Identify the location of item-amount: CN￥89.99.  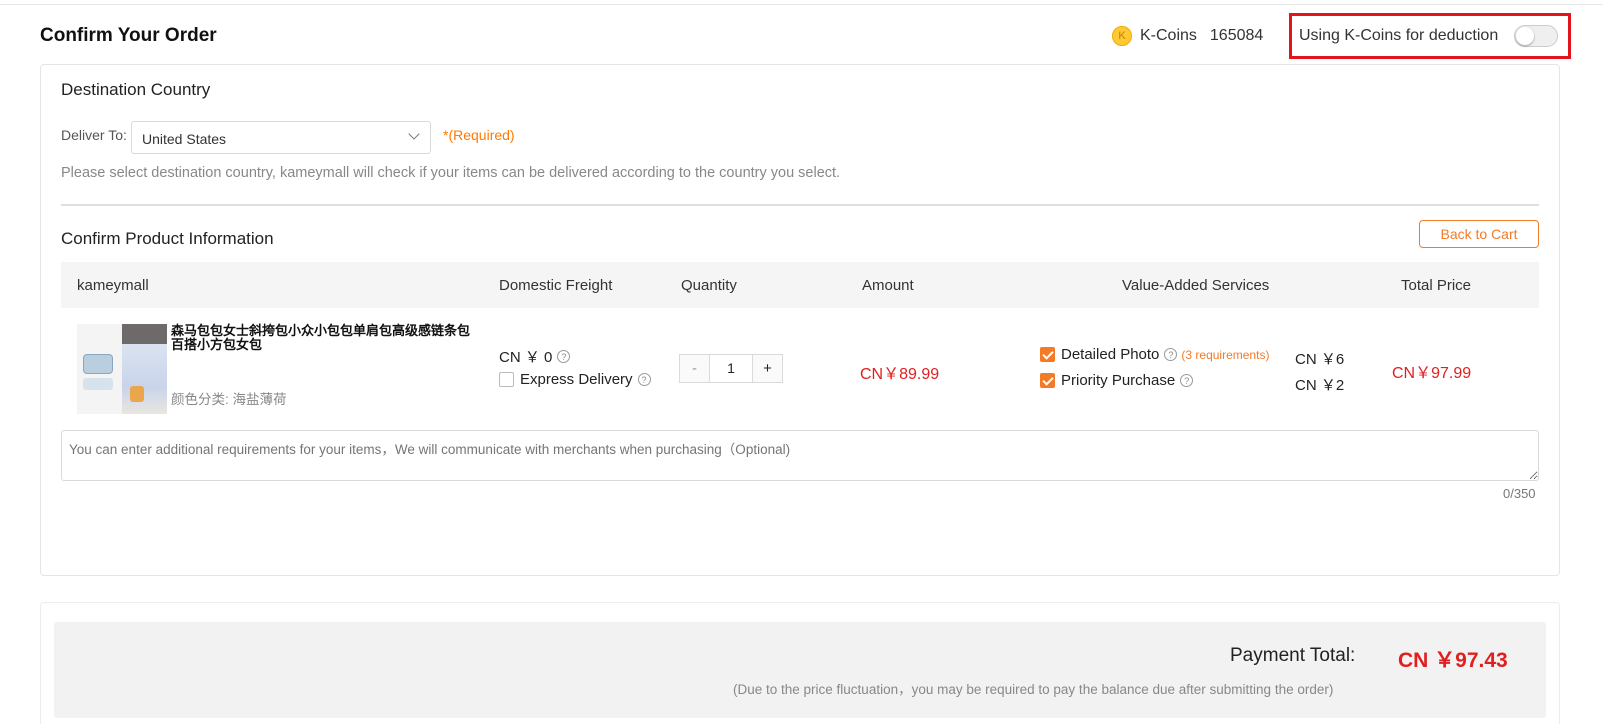
(900, 374).